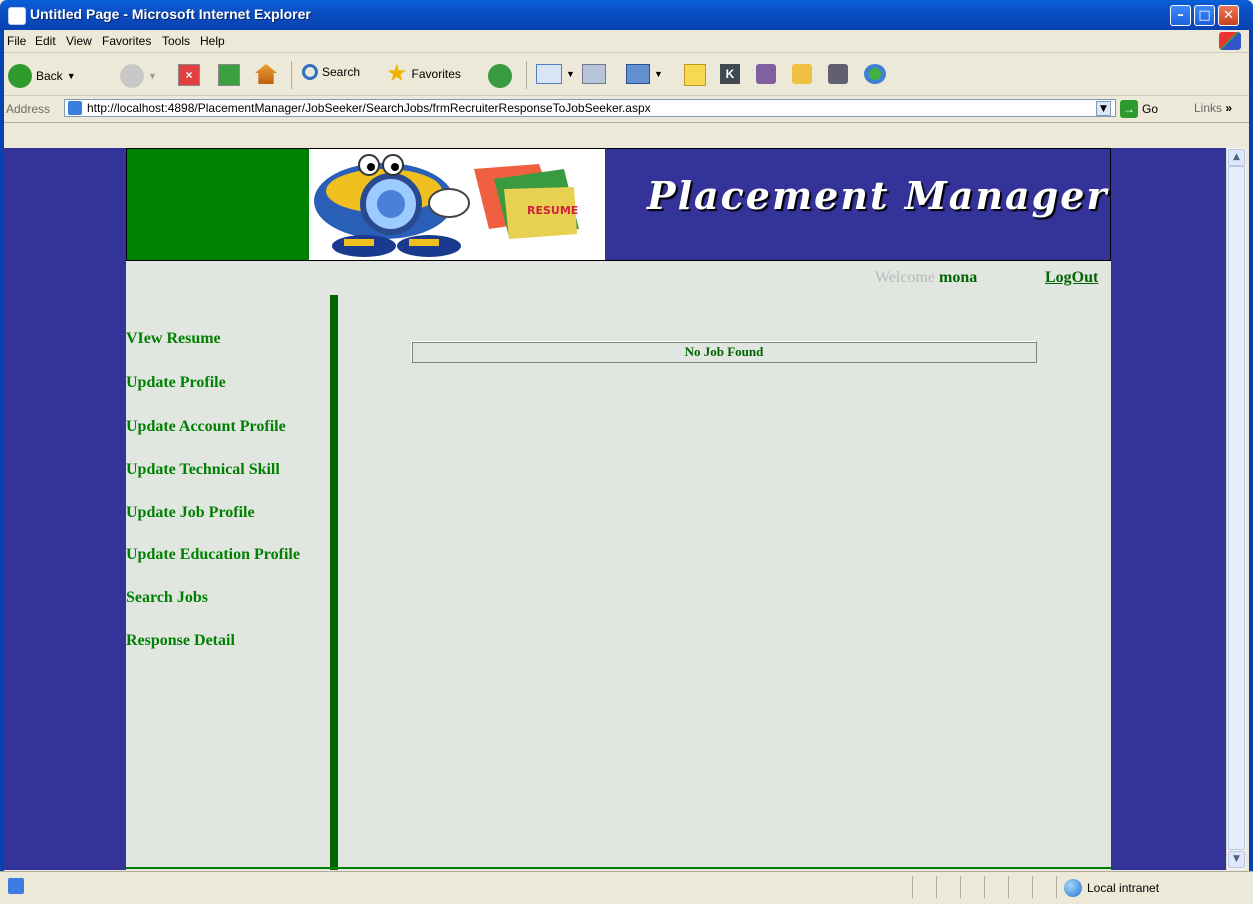  I want to click on maximize-button: □, so click(1204, 15).